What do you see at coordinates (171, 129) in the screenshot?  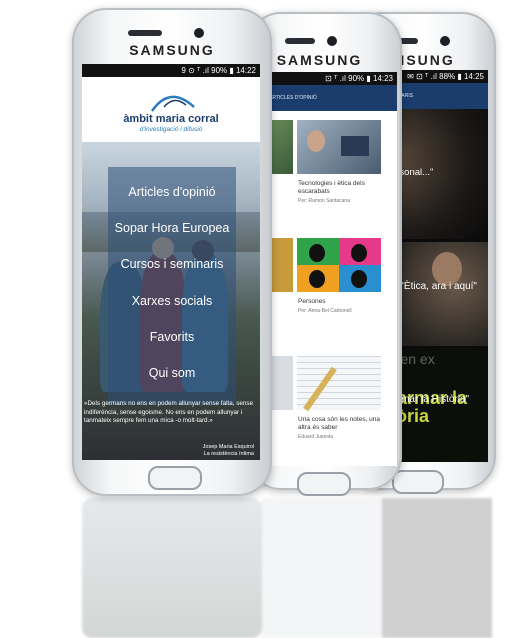 I see `logo-tagline: d'investigació i difusió` at bounding box center [171, 129].